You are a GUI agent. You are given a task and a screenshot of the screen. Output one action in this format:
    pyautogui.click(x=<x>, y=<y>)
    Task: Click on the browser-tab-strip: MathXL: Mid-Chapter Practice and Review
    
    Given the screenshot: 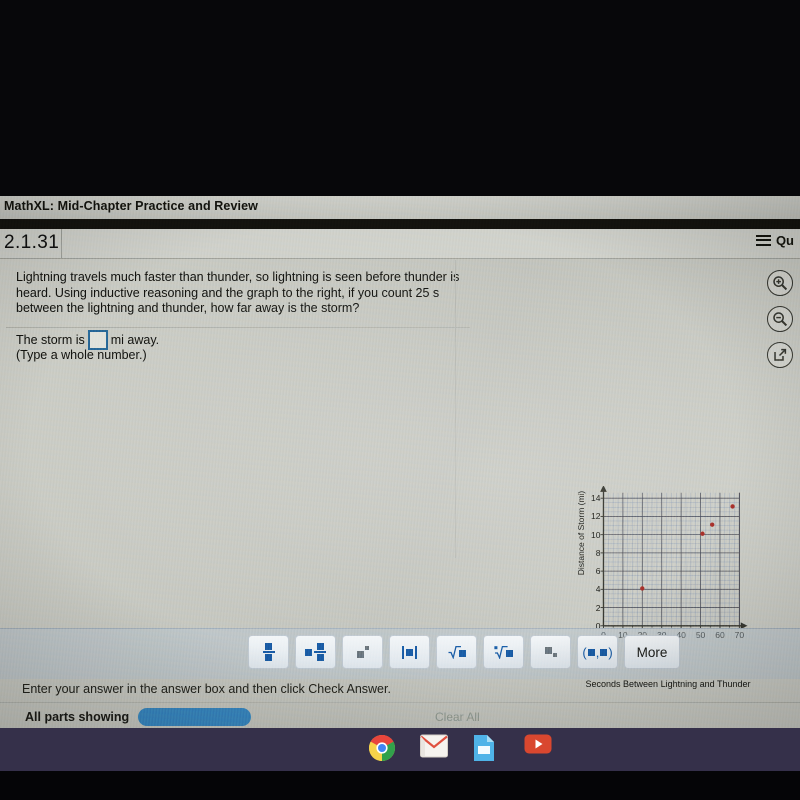 What is the action you would take?
    pyautogui.click(x=400, y=208)
    